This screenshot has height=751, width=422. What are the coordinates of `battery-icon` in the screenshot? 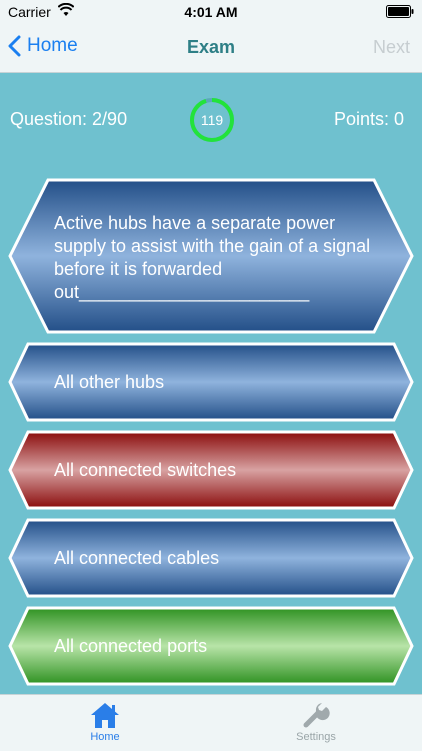 It's located at (400, 13).